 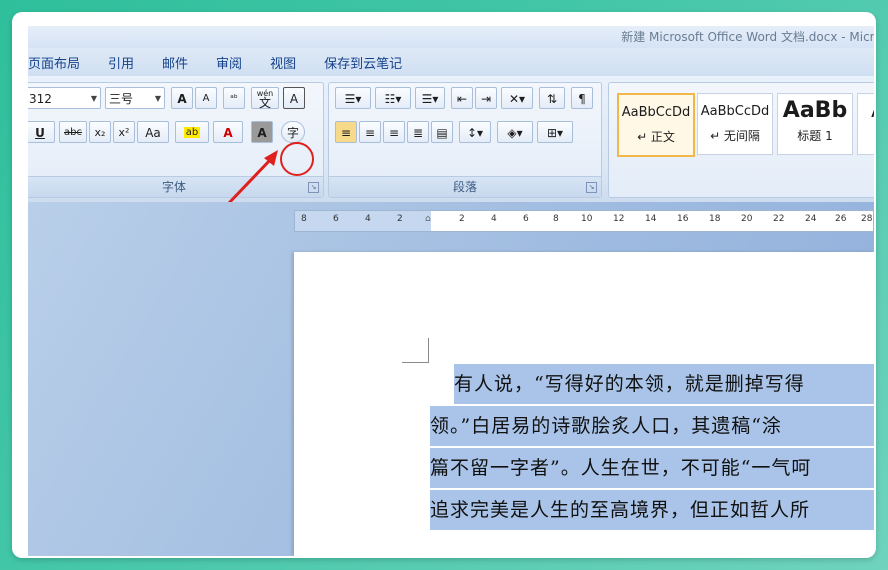 I want to click on annotation-arrow, so click(x=252, y=178).